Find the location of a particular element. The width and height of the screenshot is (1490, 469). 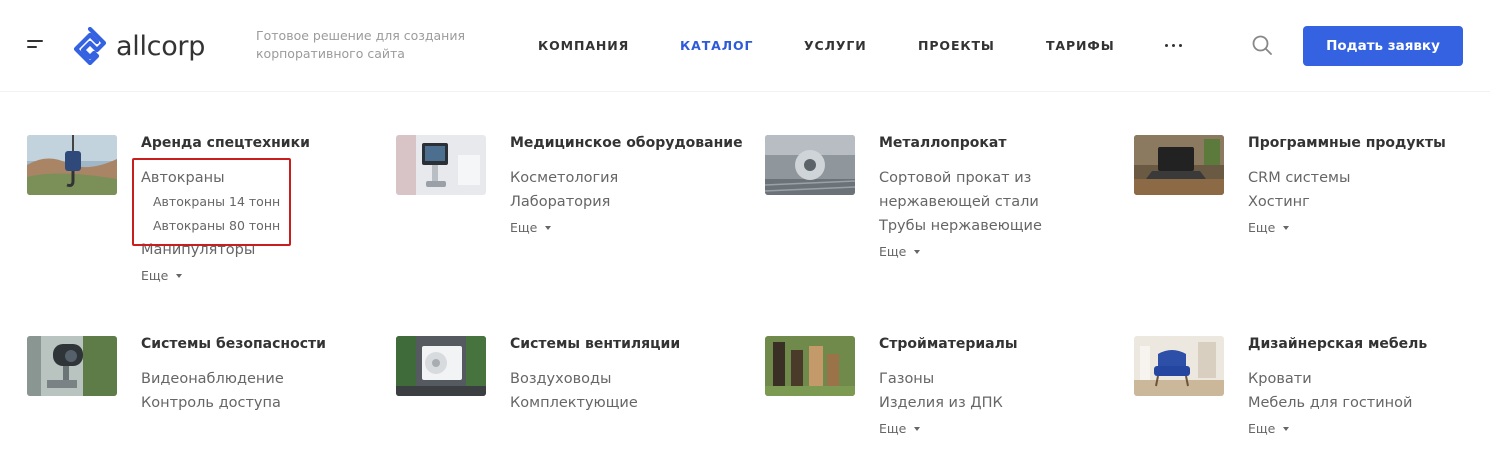

subcategory-link: Изделия из ДПК is located at coordinates (999, 403).